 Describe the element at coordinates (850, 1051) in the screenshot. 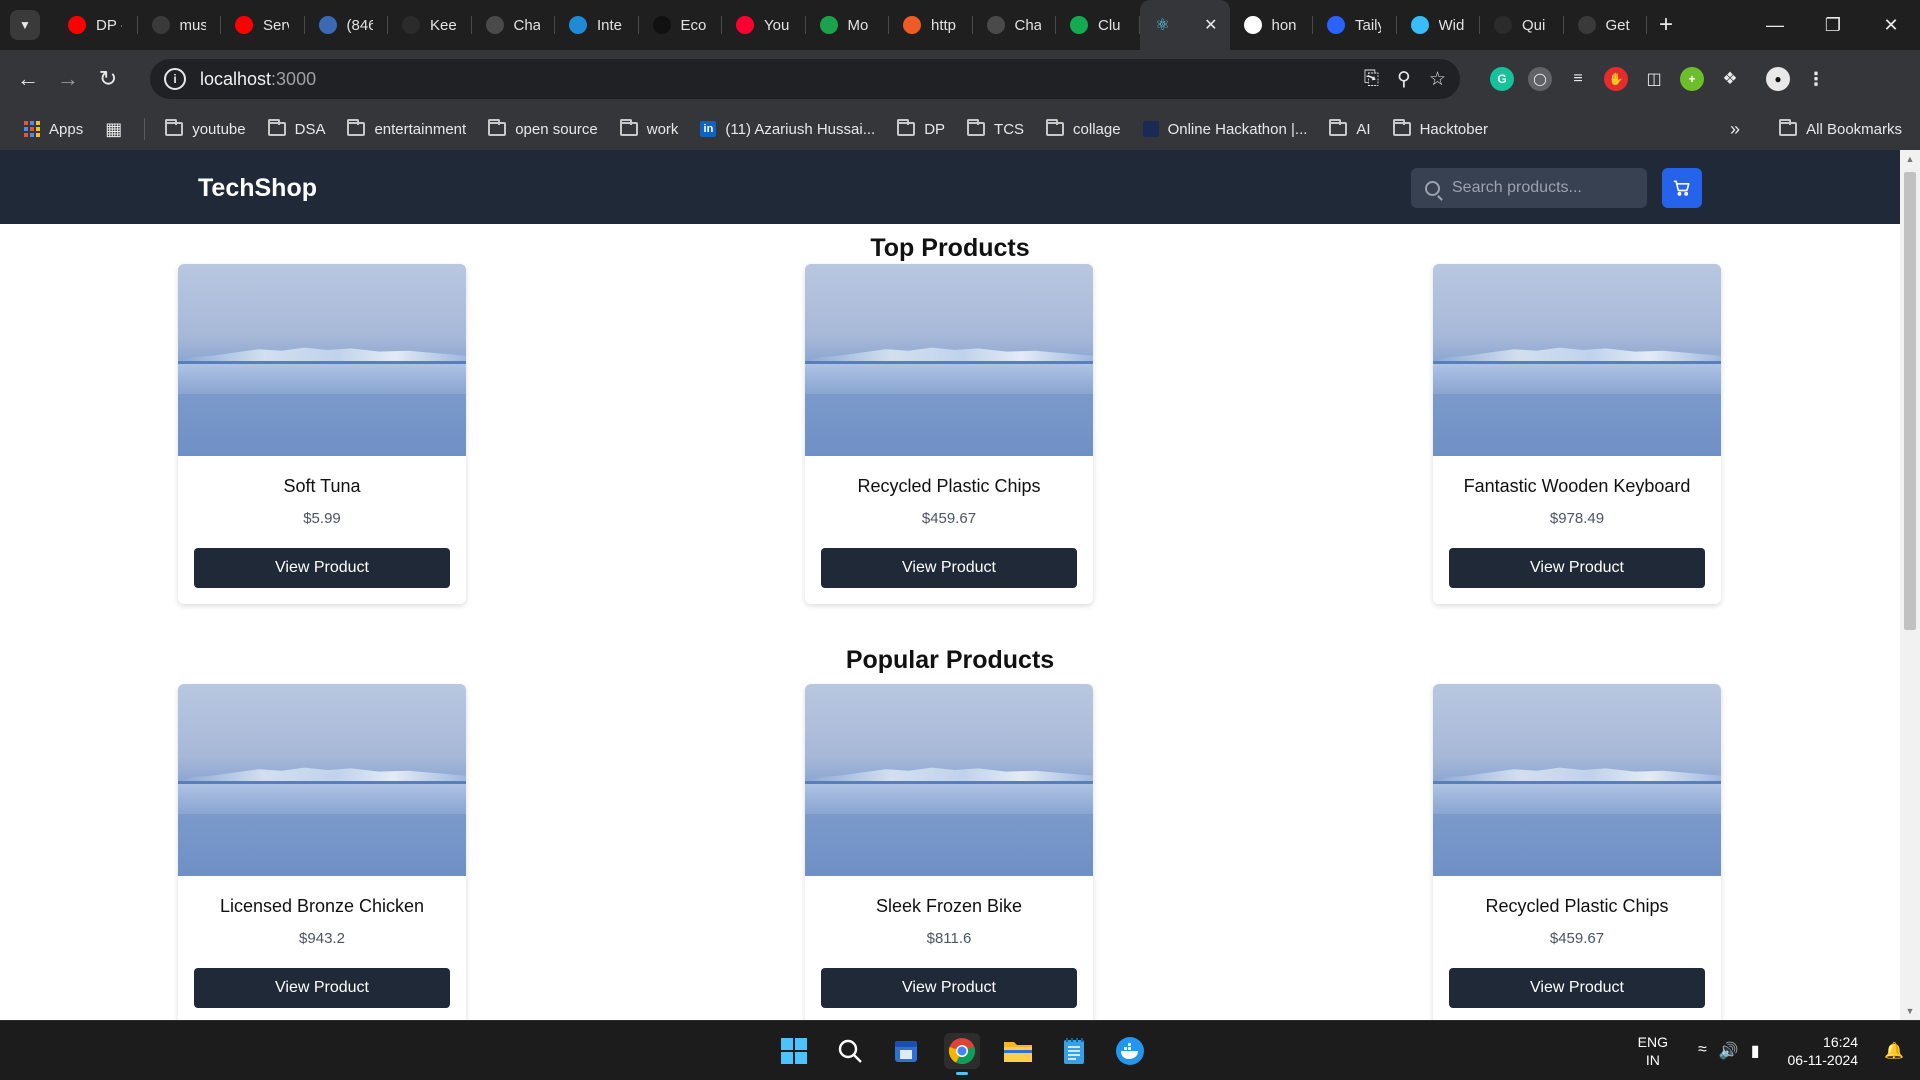

I see `taskbar-search-button` at that location.